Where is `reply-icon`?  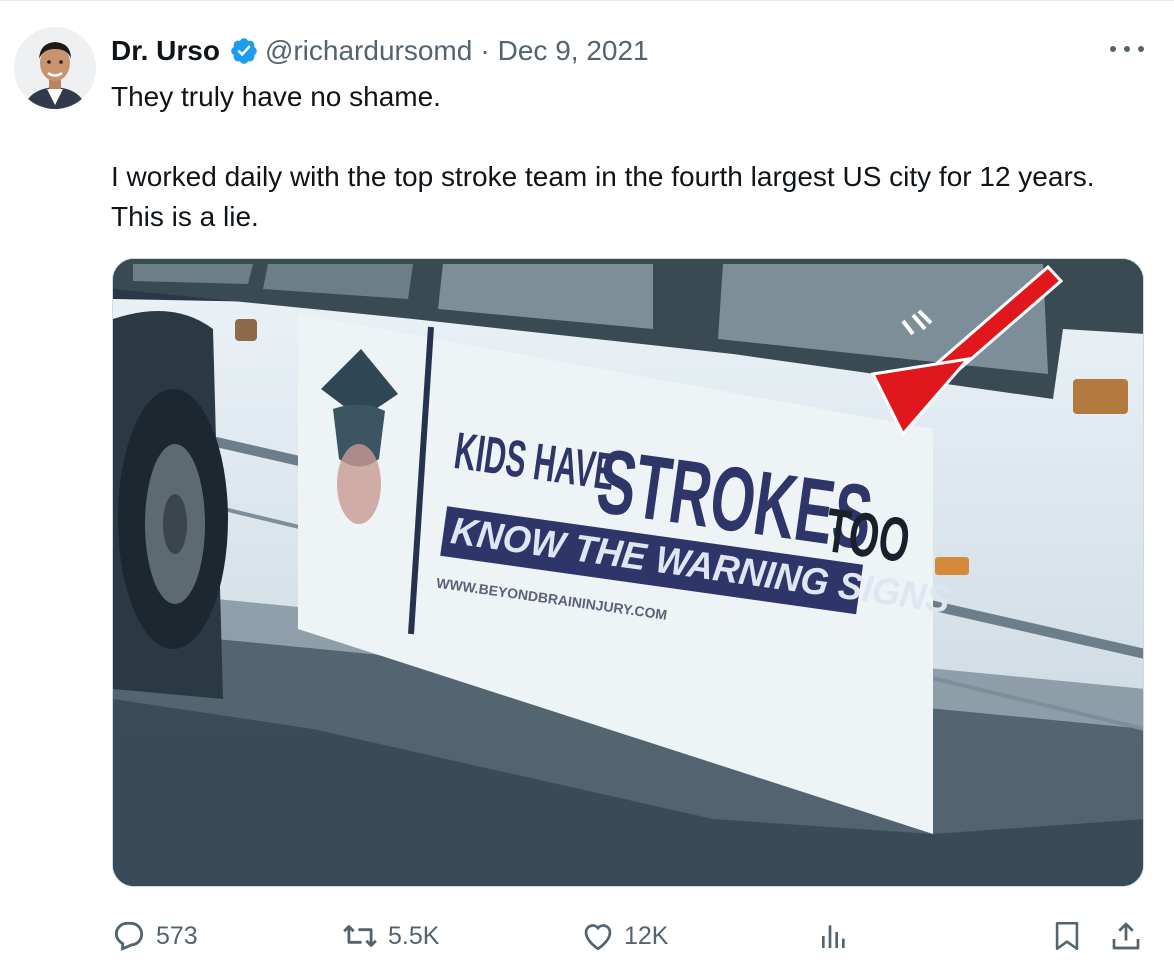
reply-icon is located at coordinates (129, 936).